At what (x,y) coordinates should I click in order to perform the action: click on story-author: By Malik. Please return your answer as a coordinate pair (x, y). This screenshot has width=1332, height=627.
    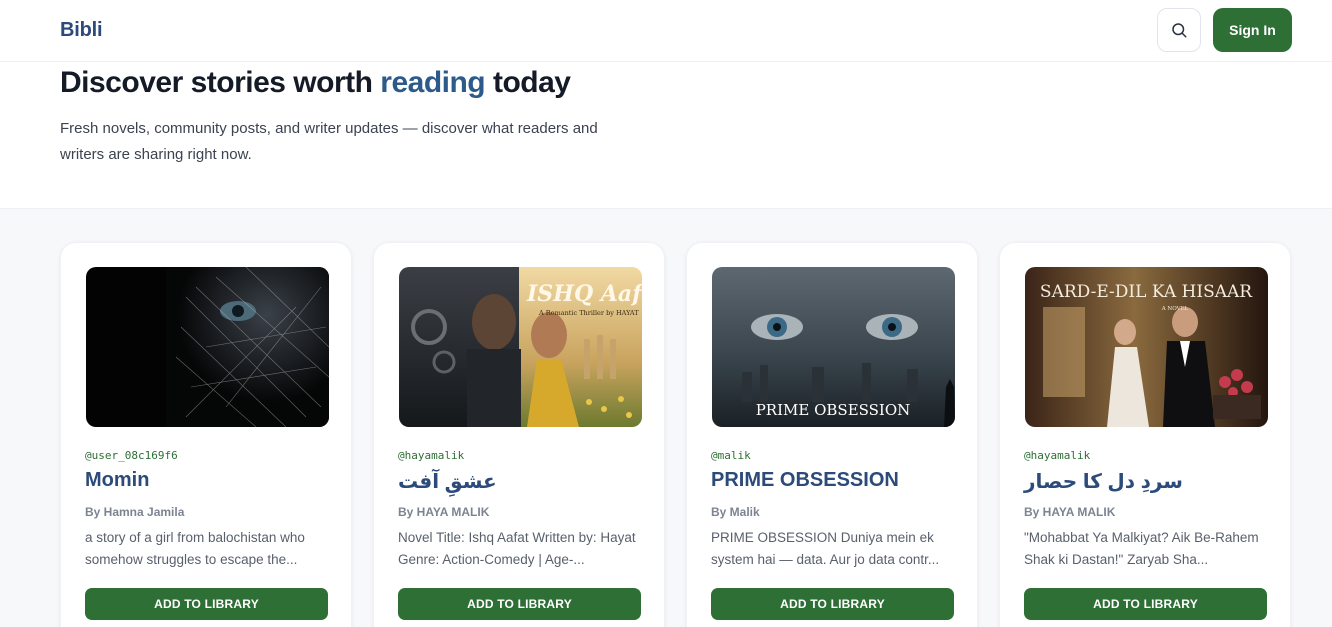
    Looking at the image, I should click on (735, 512).